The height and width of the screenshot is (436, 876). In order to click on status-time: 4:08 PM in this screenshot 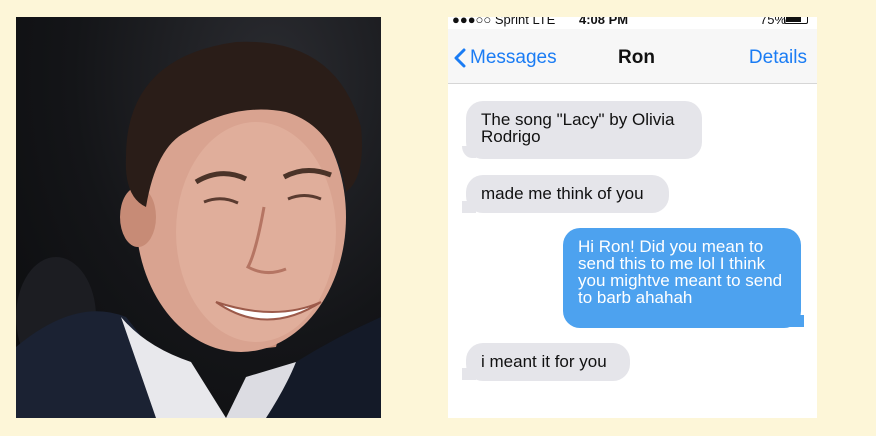, I will do `click(604, 22)`.